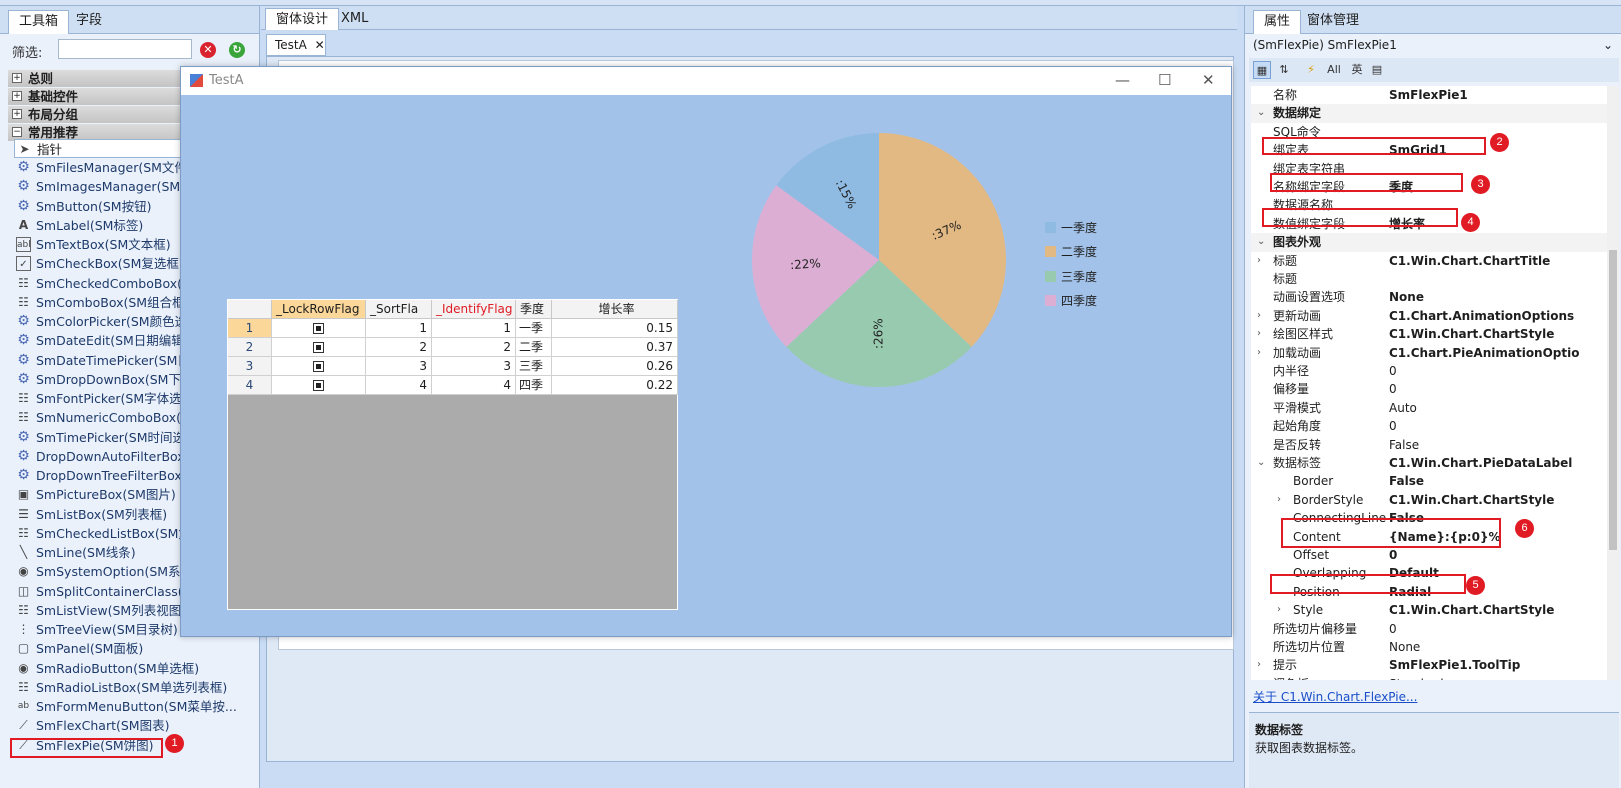 This screenshot has width=1621, height=788. I want to click on tab-form-design: 窗体设计, so click(302, 19).